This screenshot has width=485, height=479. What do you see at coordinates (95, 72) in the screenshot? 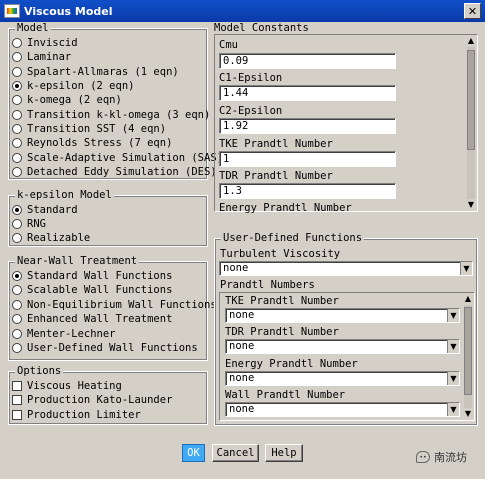
I see `model-option-spalart: Spalart-Allmaras (1 eqn)` at bounding box center [95, 72].